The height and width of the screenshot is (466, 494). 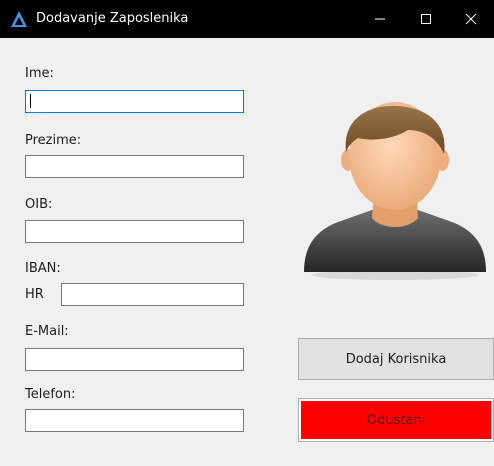 I want to click on oib-label: OIB:, so click(x=39, y=204).